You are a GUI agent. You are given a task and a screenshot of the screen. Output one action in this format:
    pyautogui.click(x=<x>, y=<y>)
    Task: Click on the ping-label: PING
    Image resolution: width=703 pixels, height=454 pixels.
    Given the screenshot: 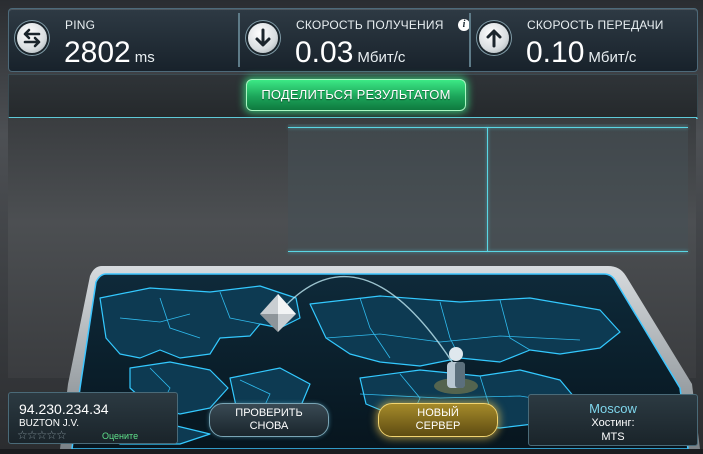 What is the action you would take?
    pyautogui.click(x=80, y=25)
    